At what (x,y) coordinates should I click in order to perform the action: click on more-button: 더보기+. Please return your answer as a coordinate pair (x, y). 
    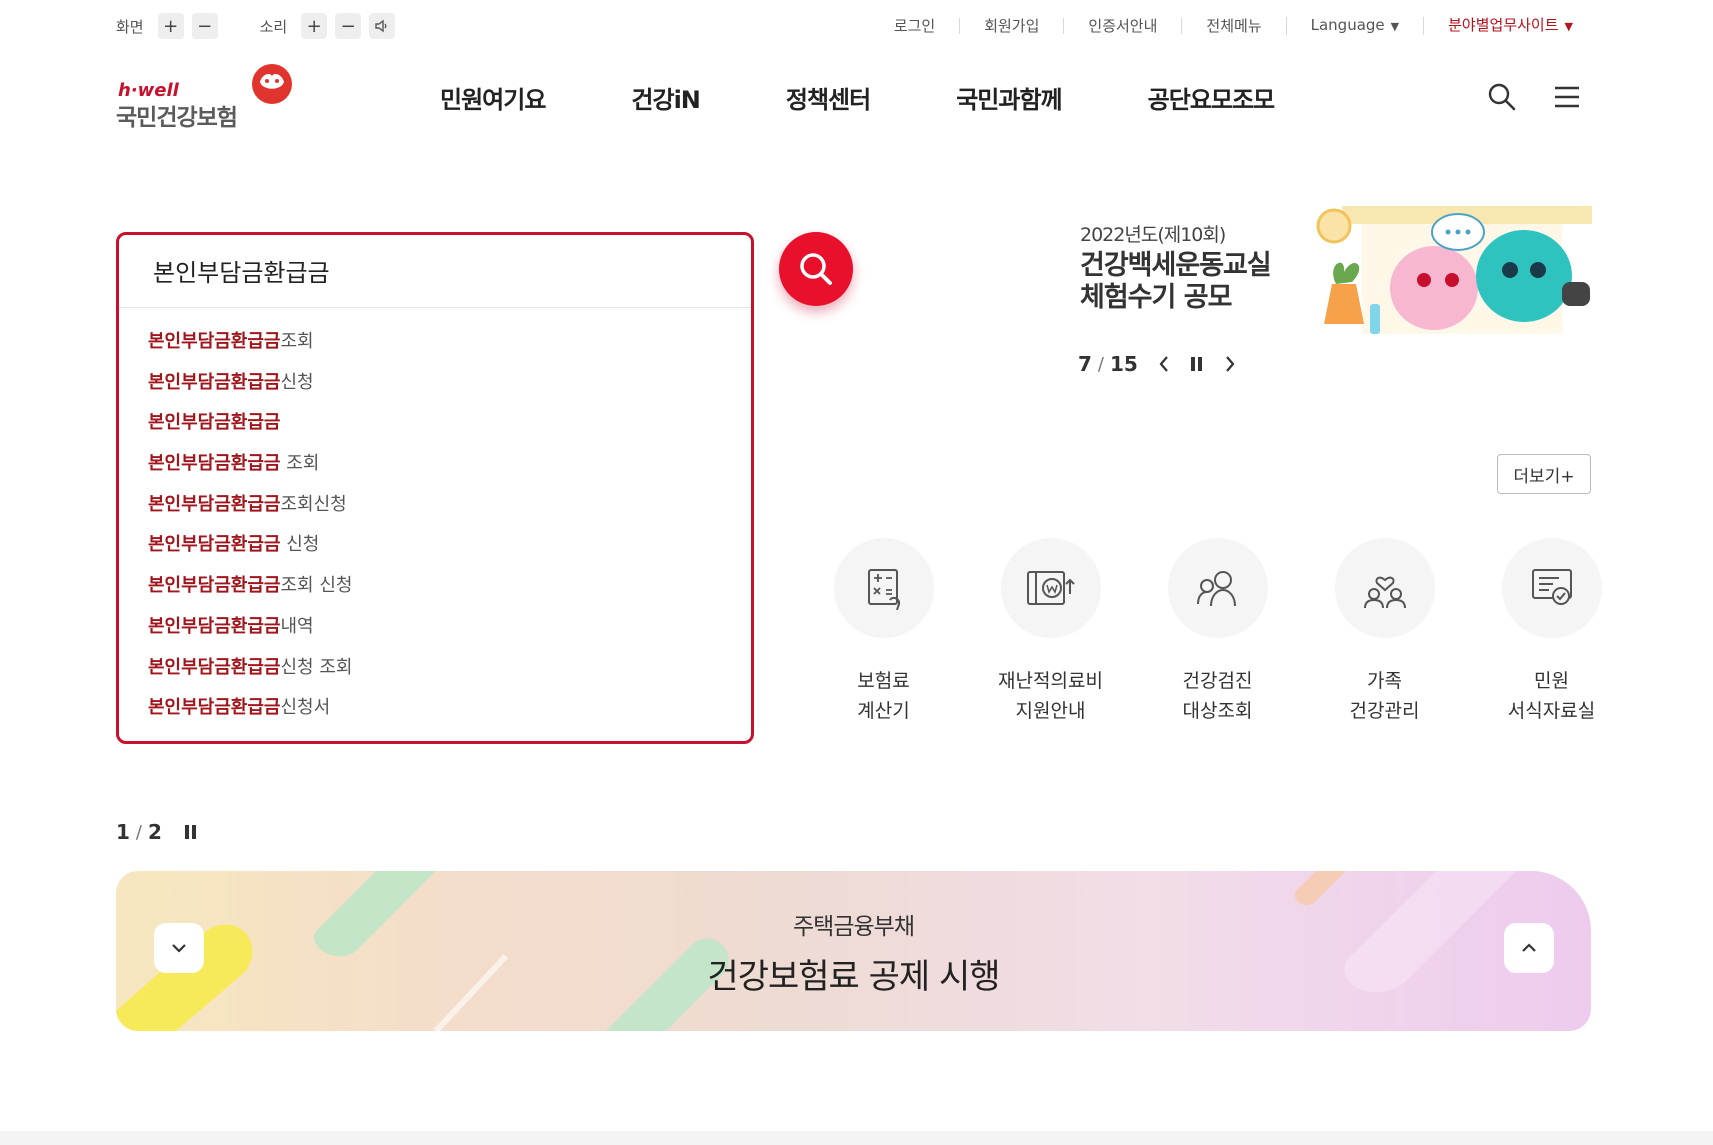
    Looking at the image, I should click on (1544, 474).